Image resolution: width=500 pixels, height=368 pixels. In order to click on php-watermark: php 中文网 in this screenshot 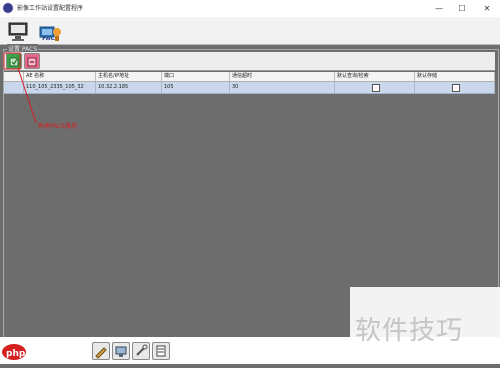, I will do `click(45, 352)`.